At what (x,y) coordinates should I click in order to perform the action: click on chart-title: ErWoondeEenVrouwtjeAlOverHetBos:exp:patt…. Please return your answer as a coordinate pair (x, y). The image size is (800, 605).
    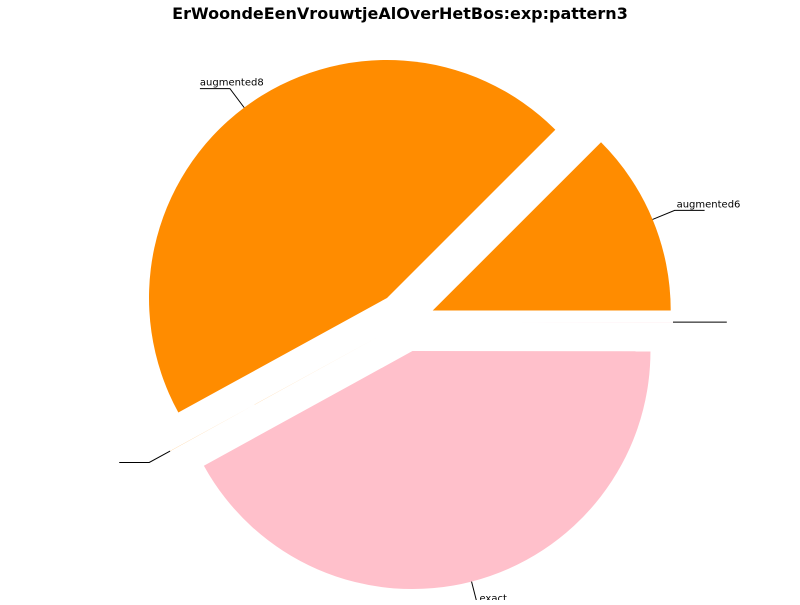
    Looking at the image, I should click on (400, 13).